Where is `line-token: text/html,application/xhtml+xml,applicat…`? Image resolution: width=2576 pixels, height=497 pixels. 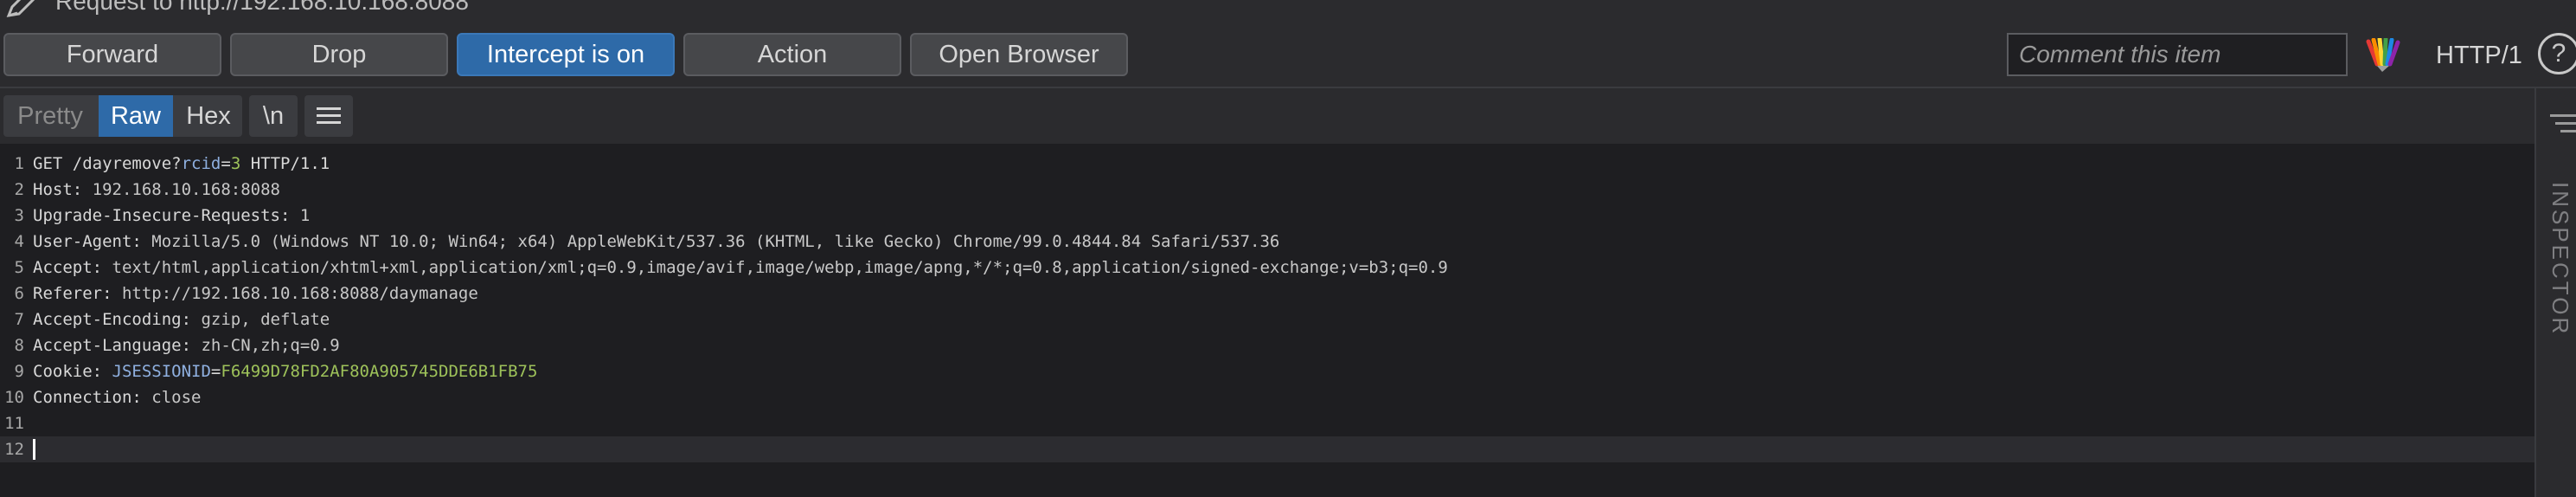
line-token: text/html,application/xhtml+xml,applicat… is located at coordinates (780, 267).